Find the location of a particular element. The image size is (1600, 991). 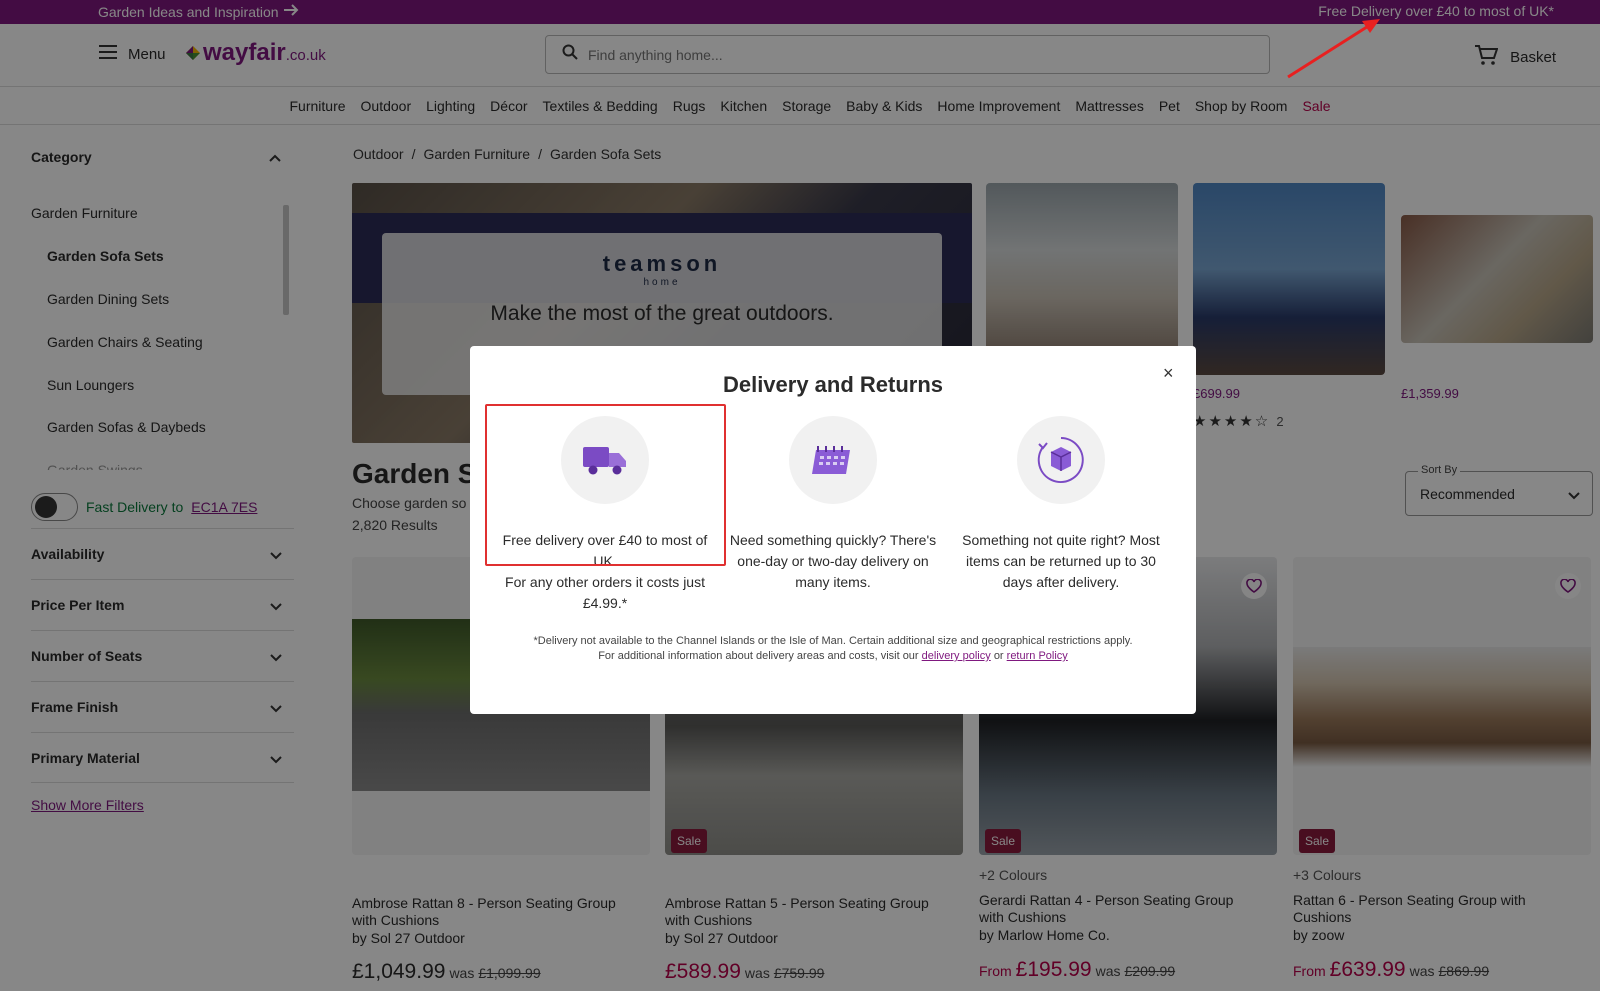

return-policy-link: return Policy is located at coordinates (1037, 656).